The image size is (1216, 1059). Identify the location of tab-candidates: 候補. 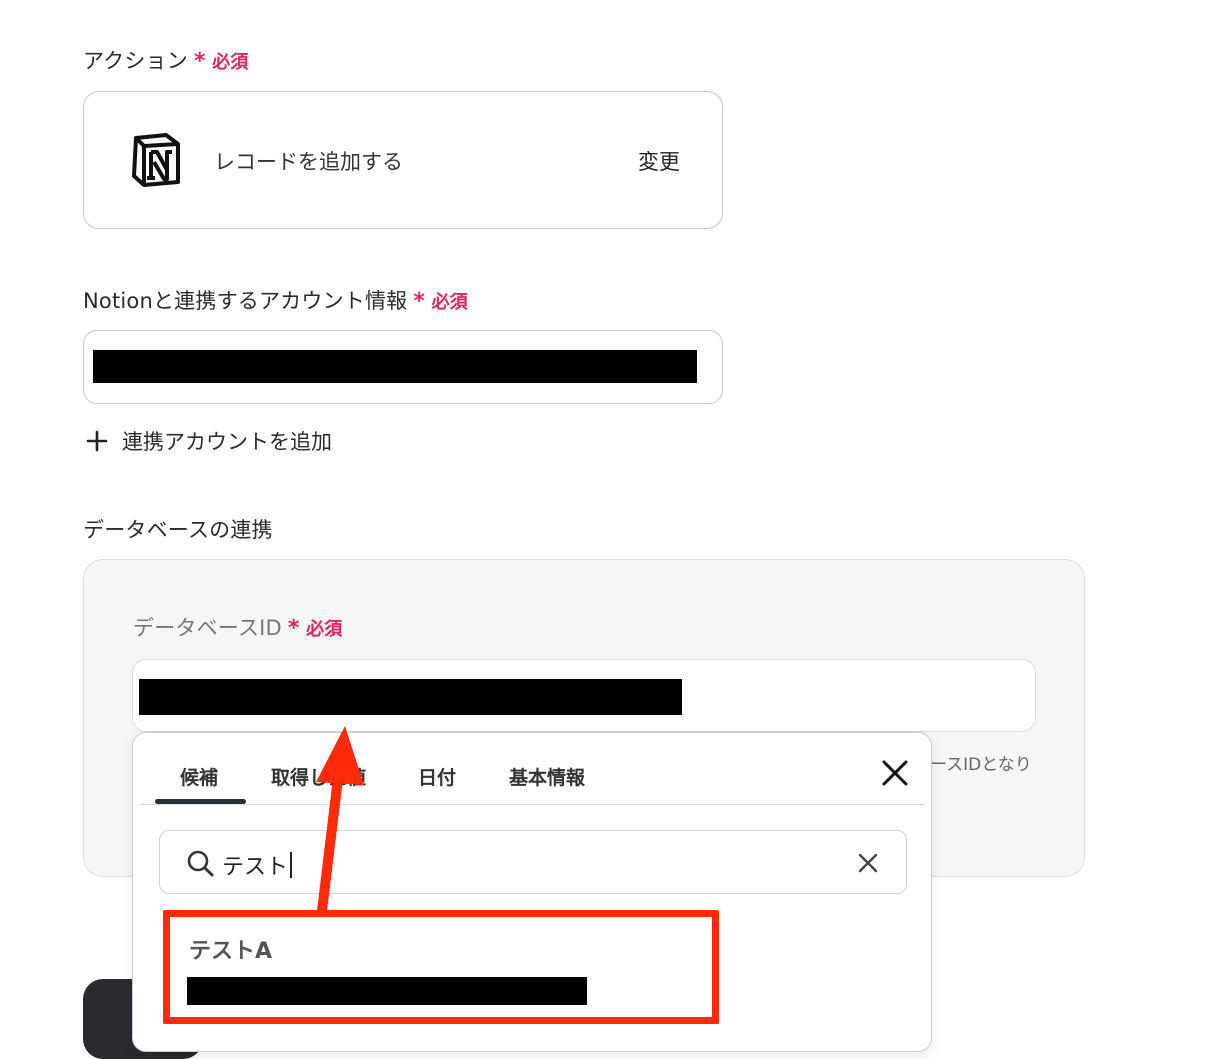
(199, 776).